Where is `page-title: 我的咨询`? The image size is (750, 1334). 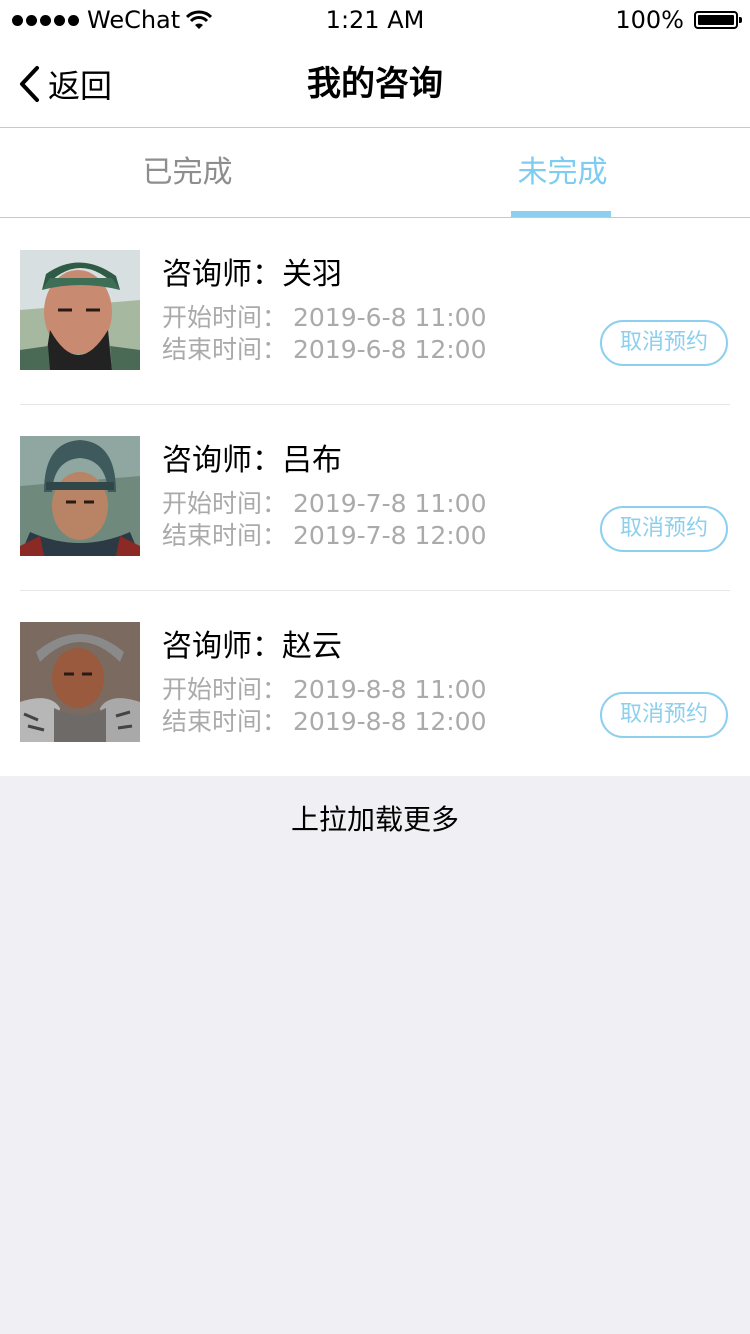
page-title: 我的咨询 is located at coordinates (375, 84).